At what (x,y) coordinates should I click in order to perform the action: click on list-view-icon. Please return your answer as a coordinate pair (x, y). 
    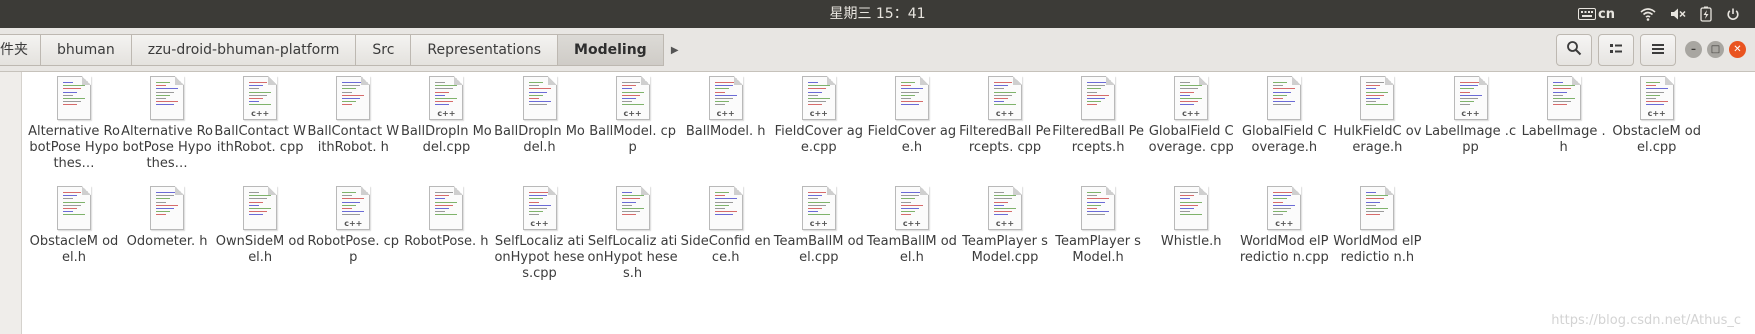
    Looking at the image, I should click on (1616, 50).